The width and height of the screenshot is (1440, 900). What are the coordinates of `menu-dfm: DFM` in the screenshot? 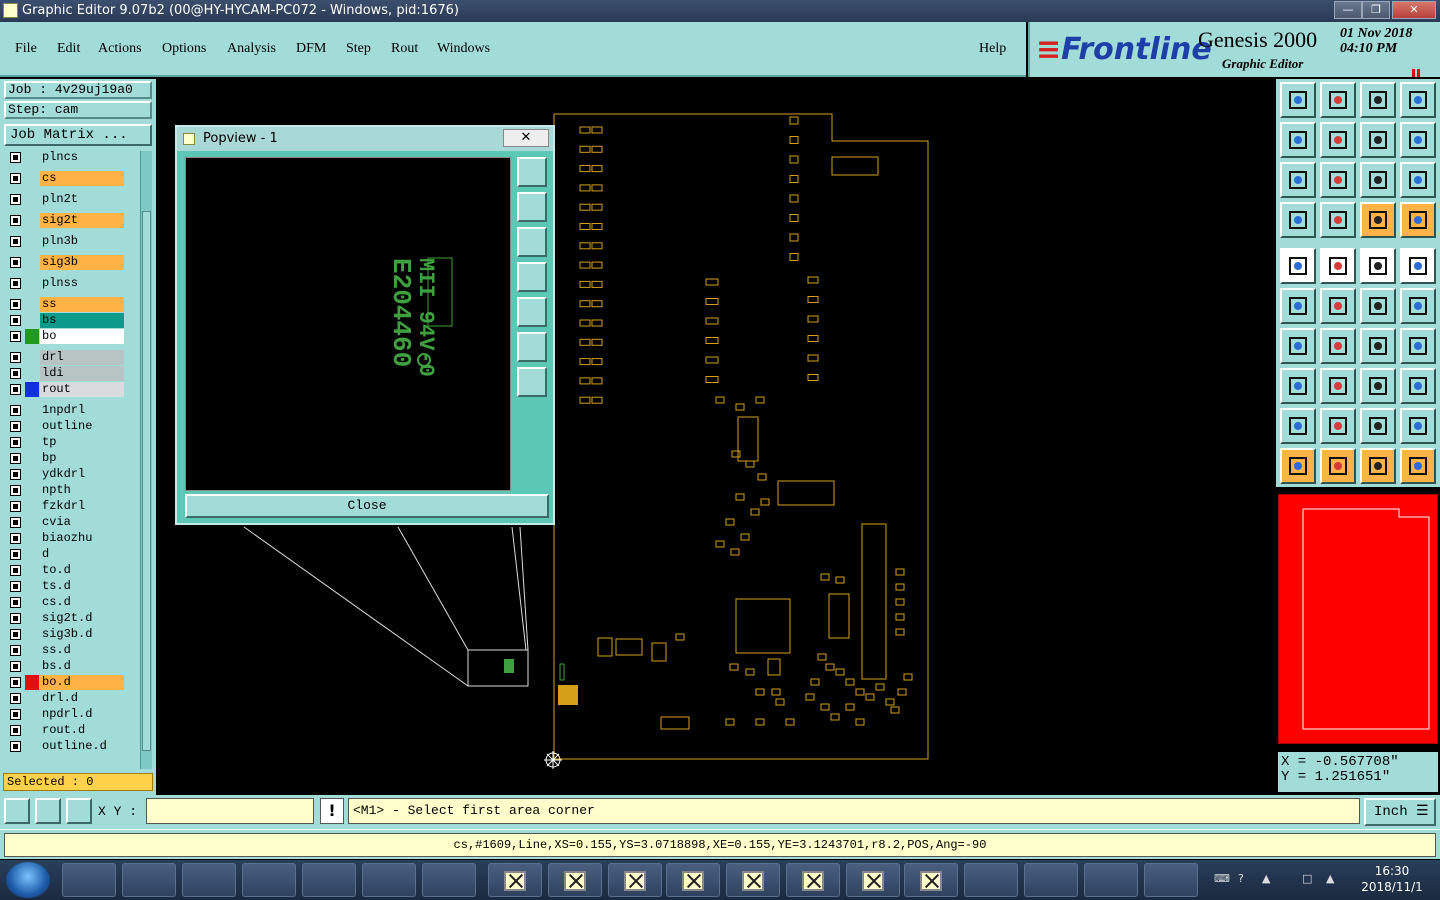 It's located at (311, 49).